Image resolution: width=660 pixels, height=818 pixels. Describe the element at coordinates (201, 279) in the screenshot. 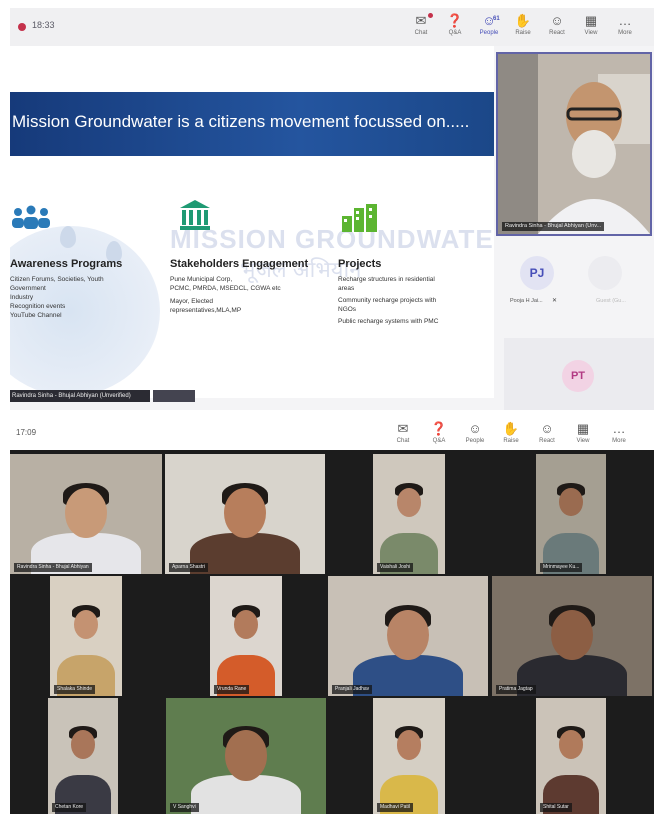

I see `column-line: Pune Municipal Corp,` at that location.